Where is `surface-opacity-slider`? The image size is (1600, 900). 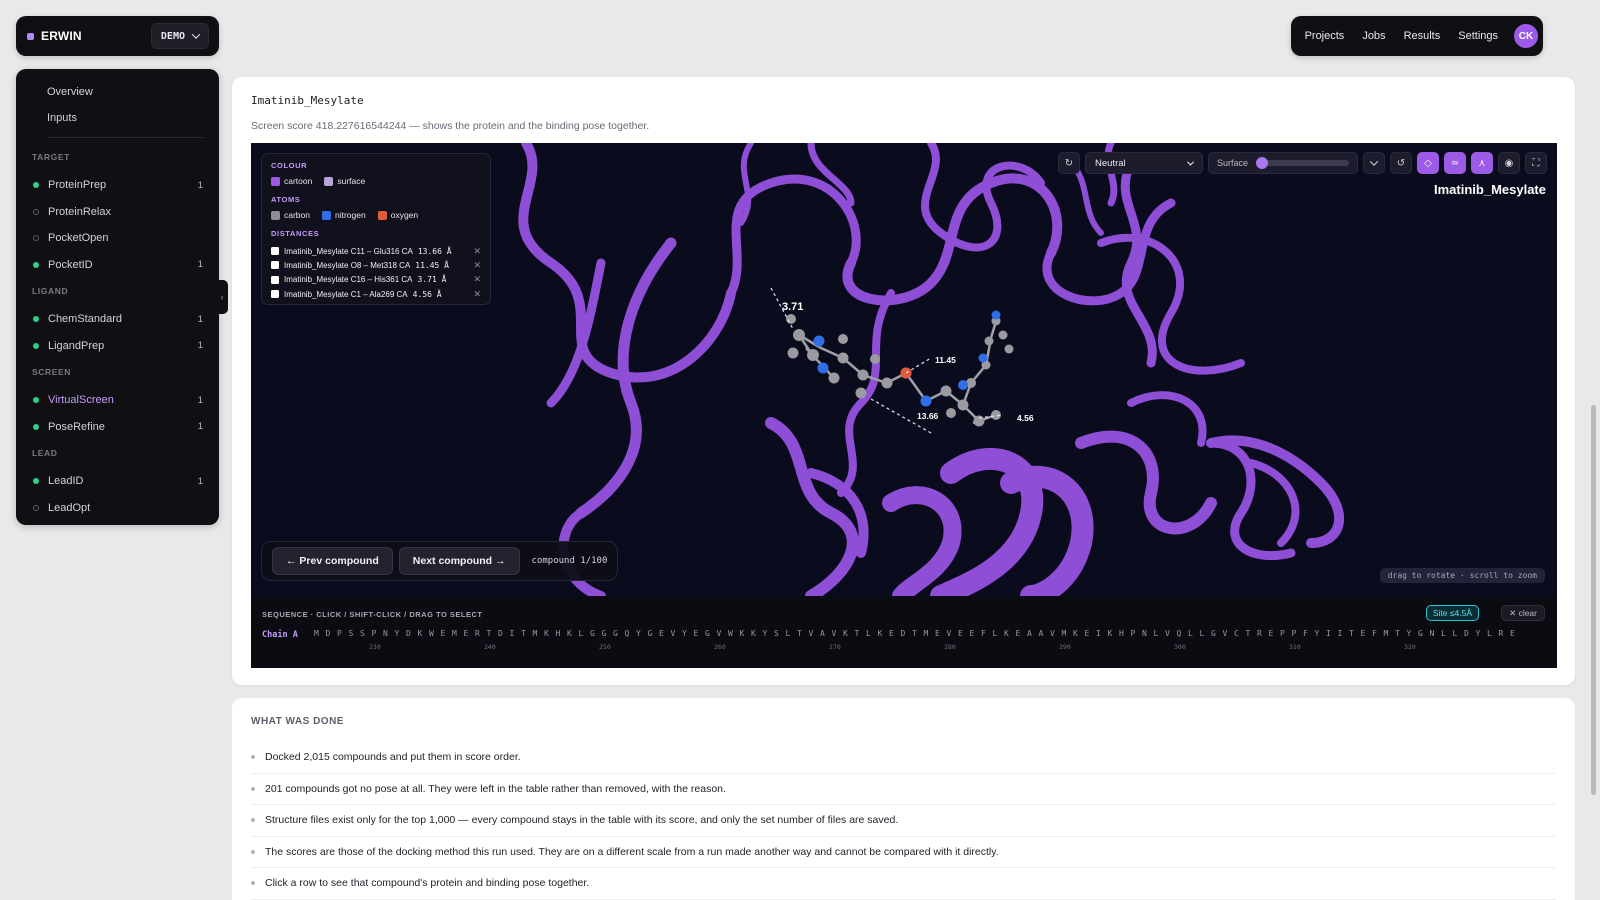 surface-opacity-slider is located at coordinates (1302, 163).